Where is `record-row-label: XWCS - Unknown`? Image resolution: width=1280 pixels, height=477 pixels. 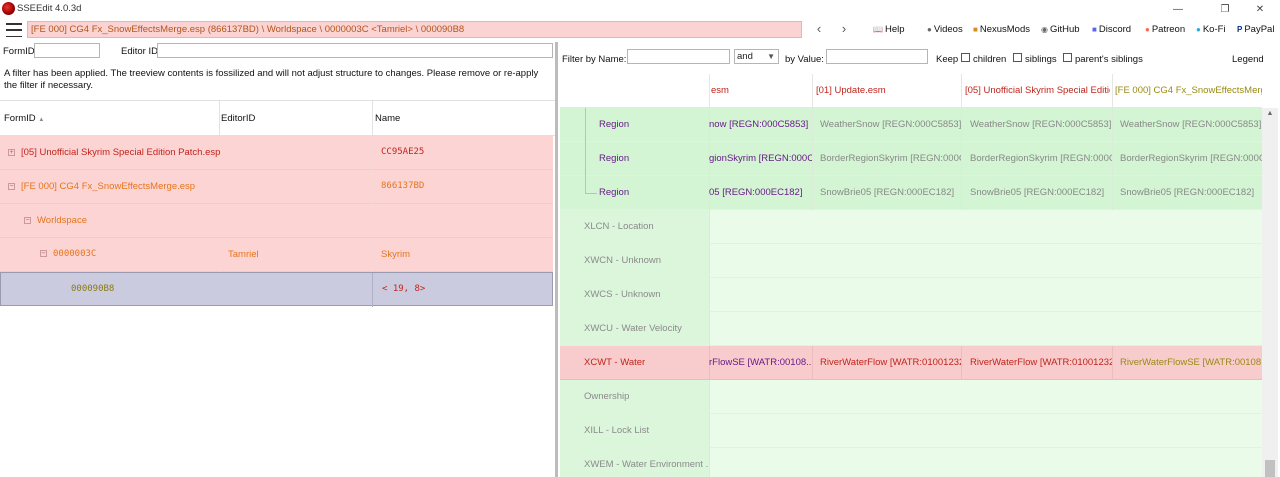
record-row-label: XWCS - Unknown is located at coordinates (622, 294).